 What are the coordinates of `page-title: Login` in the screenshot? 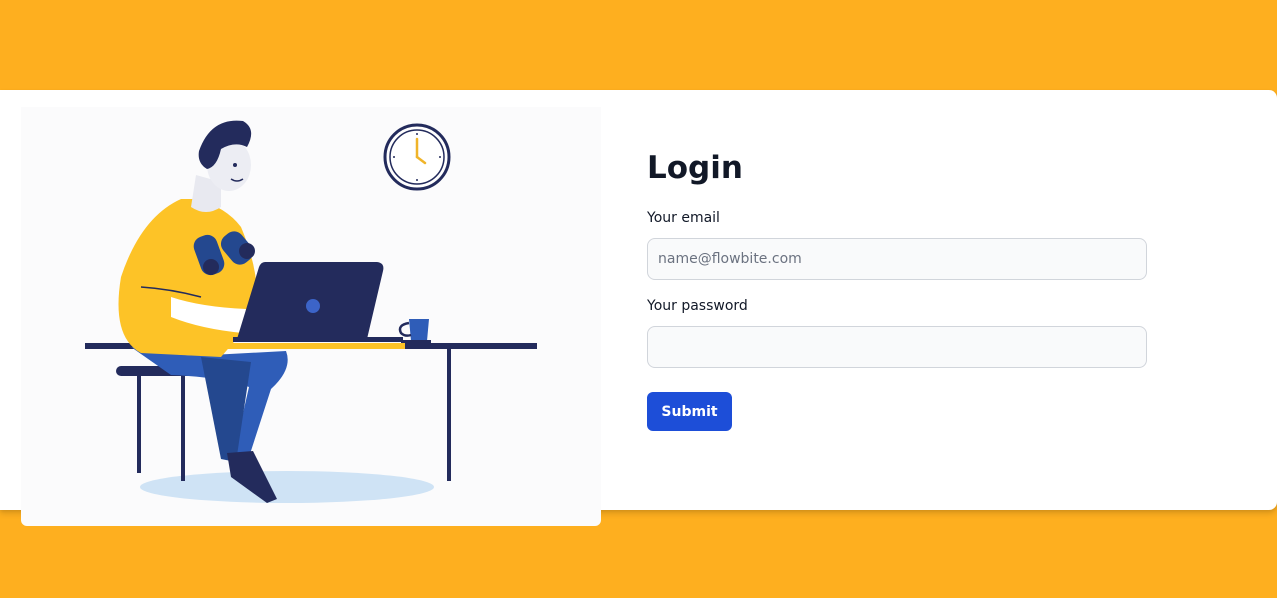 It's located at (695, 168).